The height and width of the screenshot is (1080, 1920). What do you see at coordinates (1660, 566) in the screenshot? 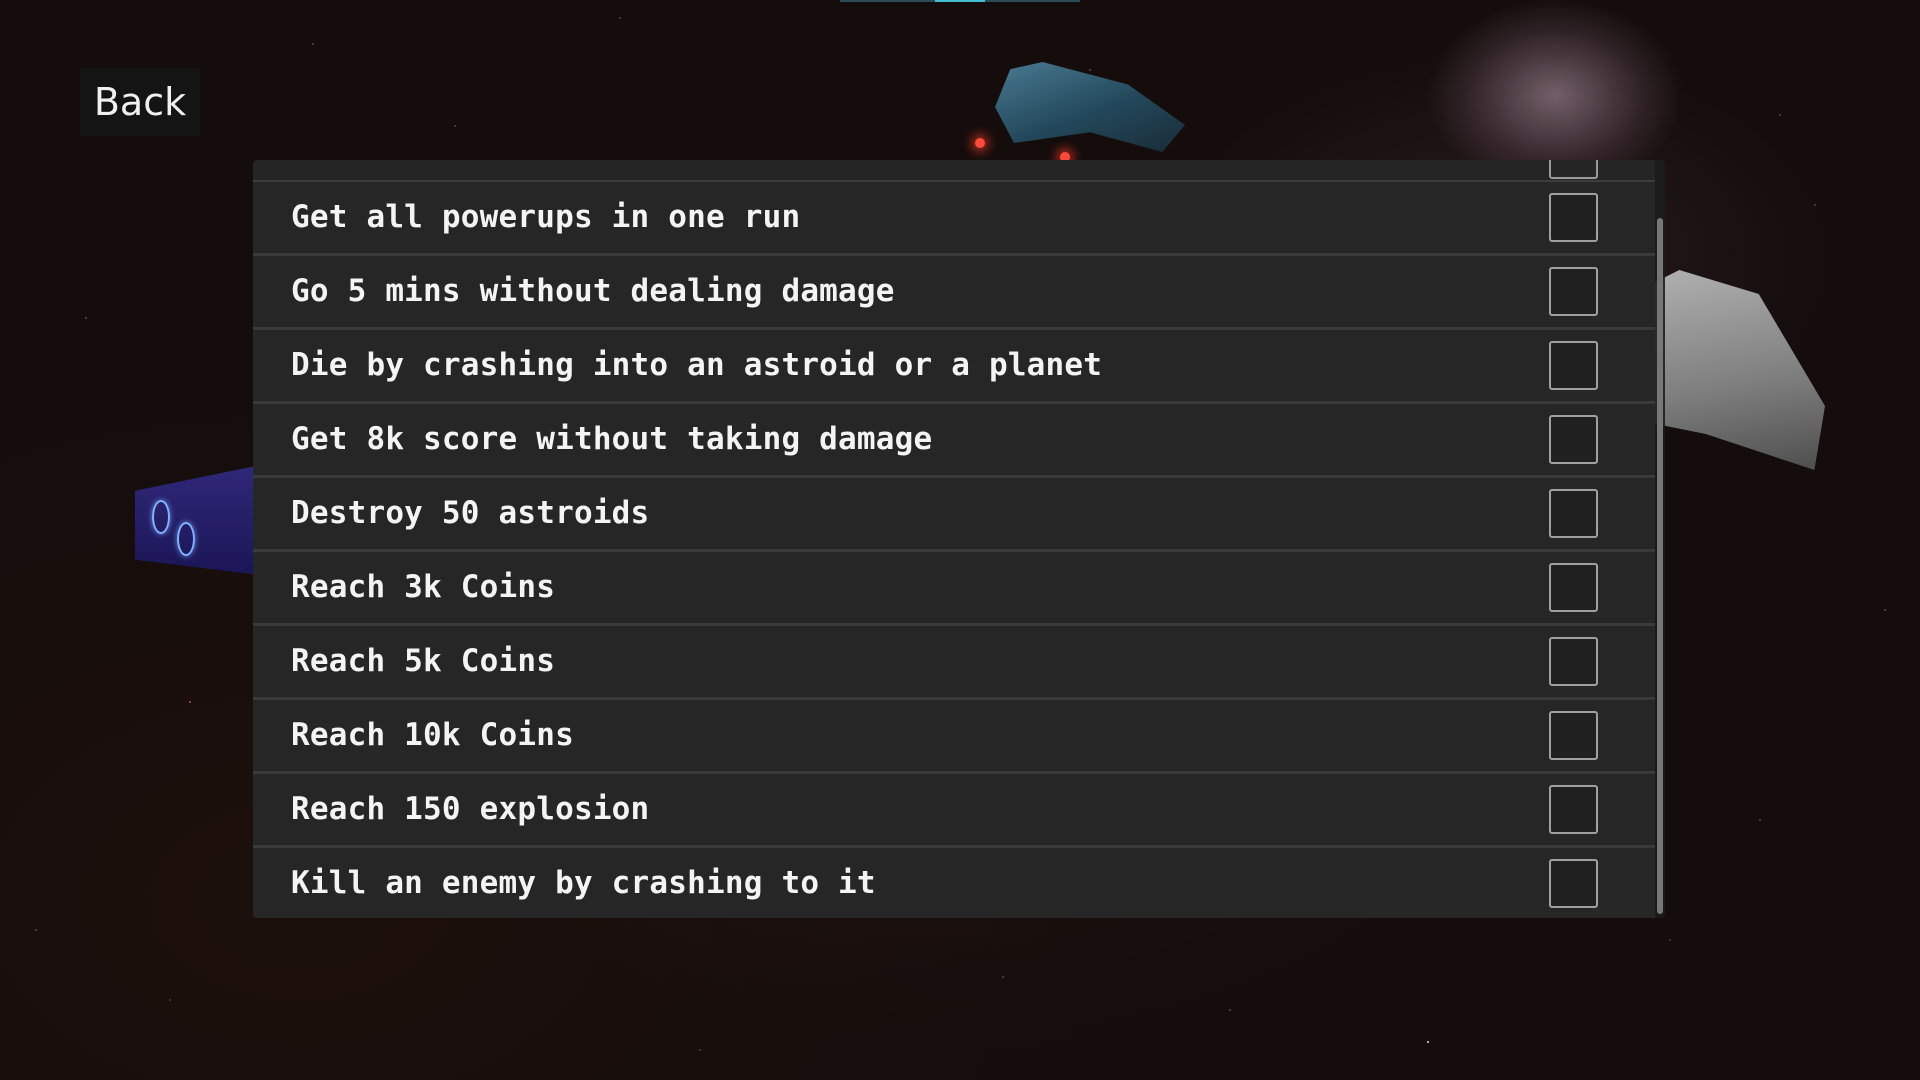
I see `scroll-thumb` at bounding box center [1660, 566].